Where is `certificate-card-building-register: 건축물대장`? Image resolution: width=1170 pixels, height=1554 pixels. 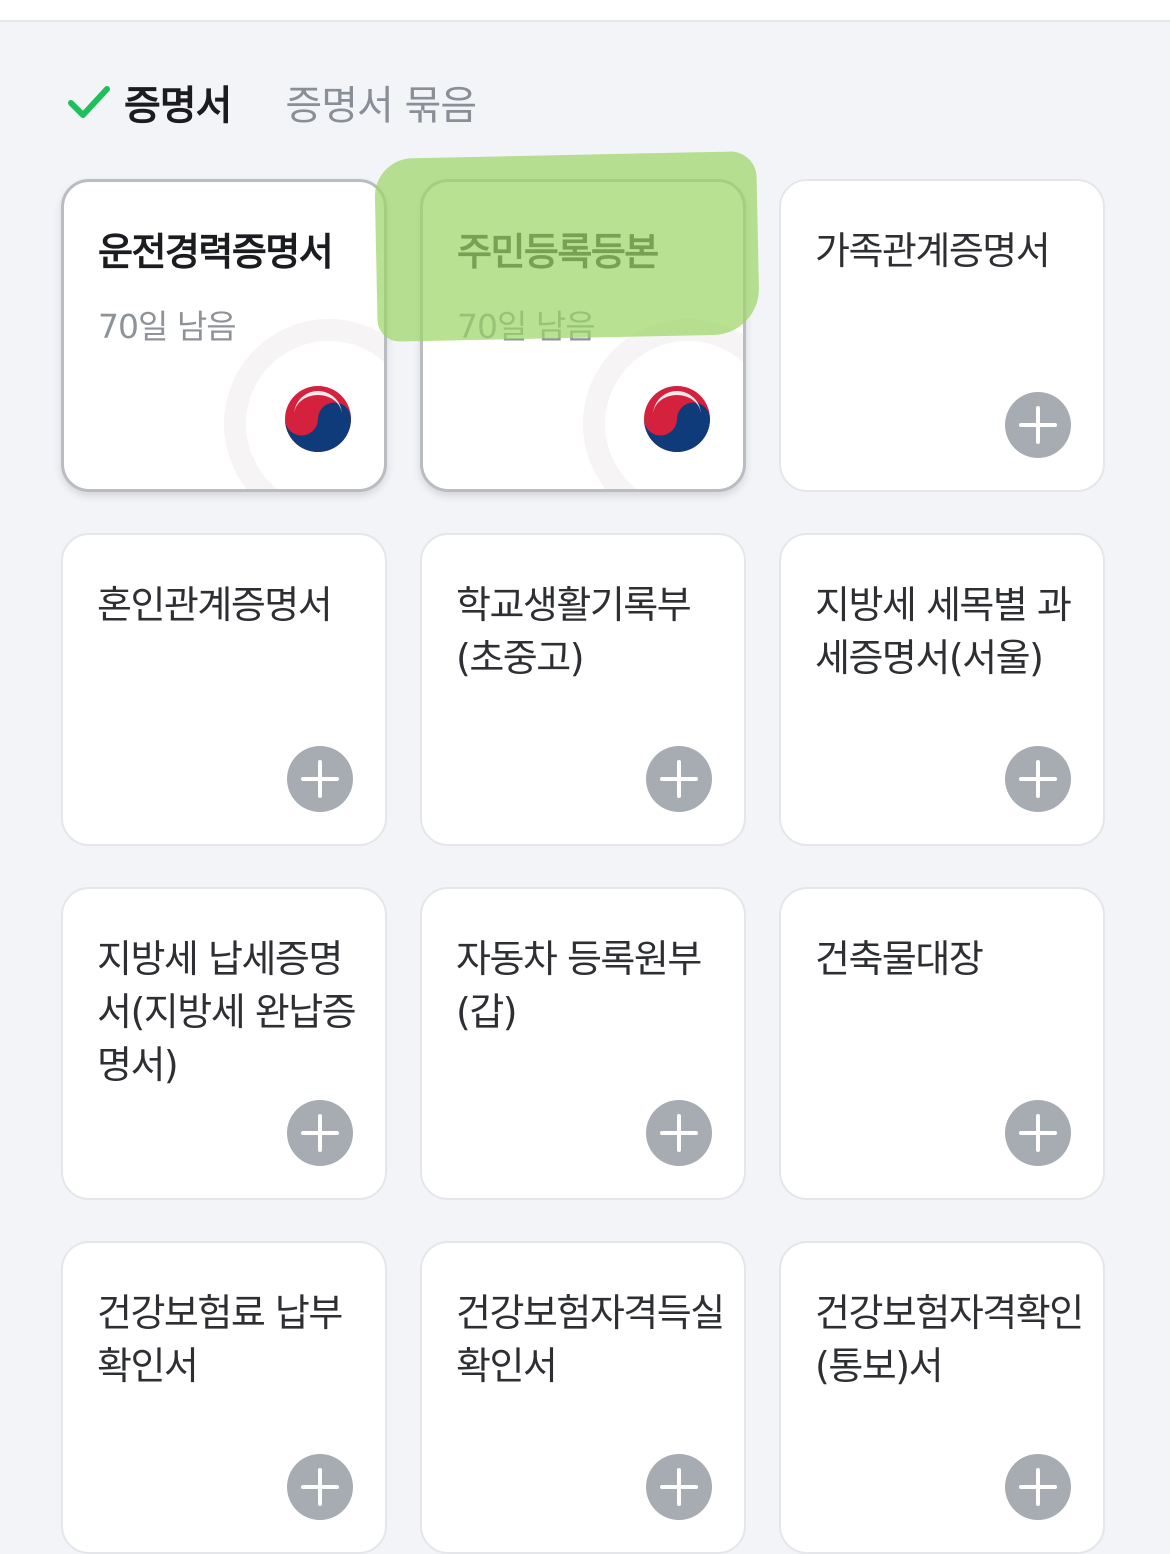 certificate-card-building-register: 건축물대장 is located at coordinates (942, 1043).